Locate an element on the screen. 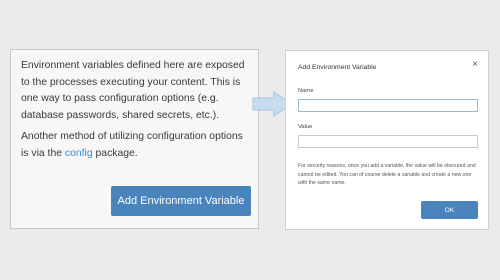  ok-button: OK is located at coordinates (449, 210).